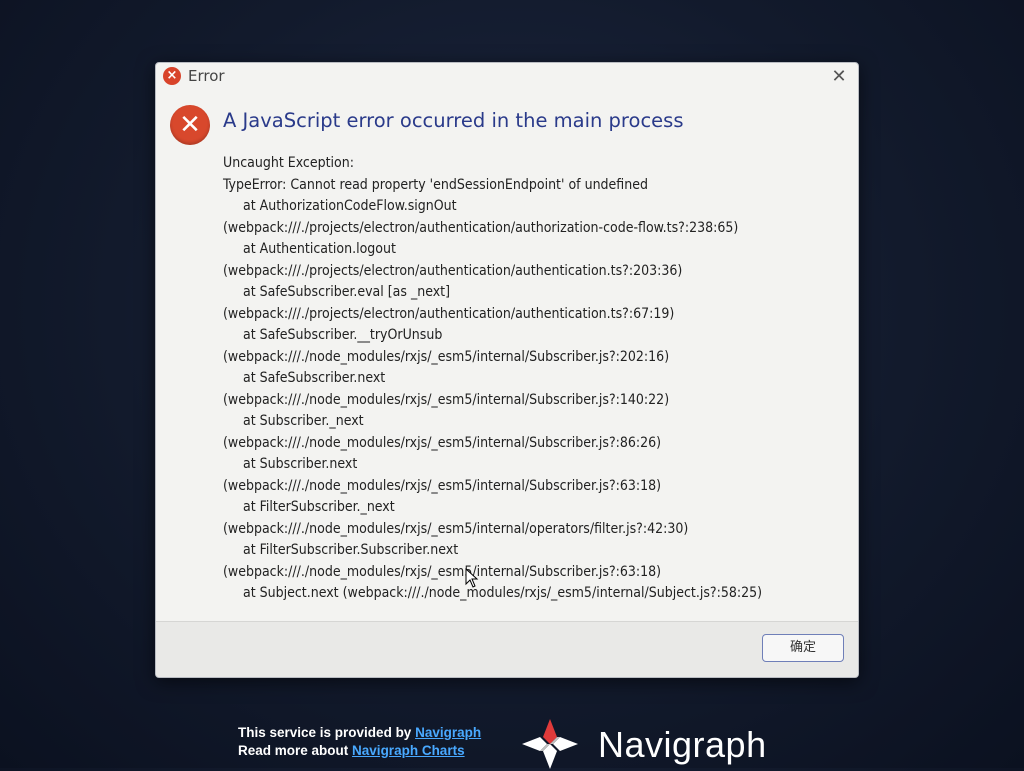  Describe the element at coordinates (507, 76) in the screenshot. I see `dialog-titlebar: × Error ✕` at that location.